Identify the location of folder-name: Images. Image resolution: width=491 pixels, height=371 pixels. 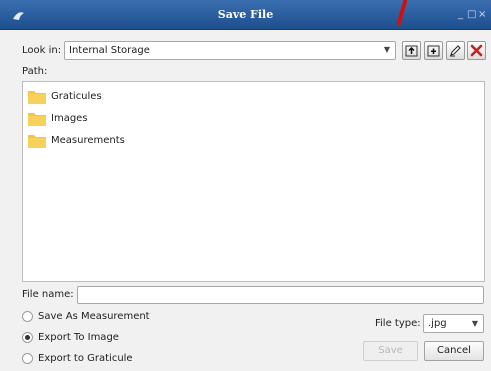
(69, 118).